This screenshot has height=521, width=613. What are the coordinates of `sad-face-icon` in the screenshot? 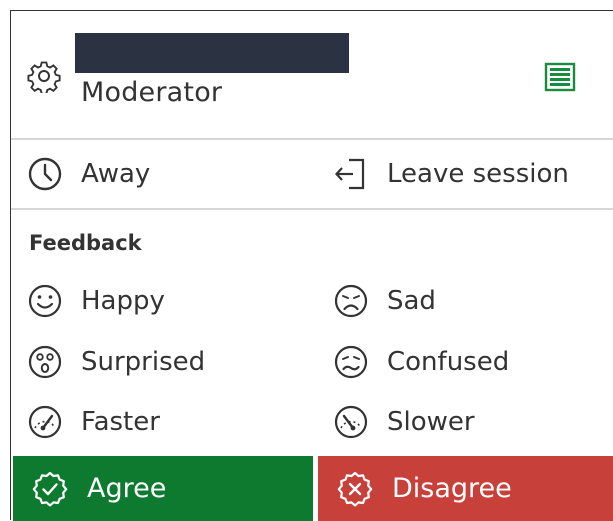 It's located at (351, 301).